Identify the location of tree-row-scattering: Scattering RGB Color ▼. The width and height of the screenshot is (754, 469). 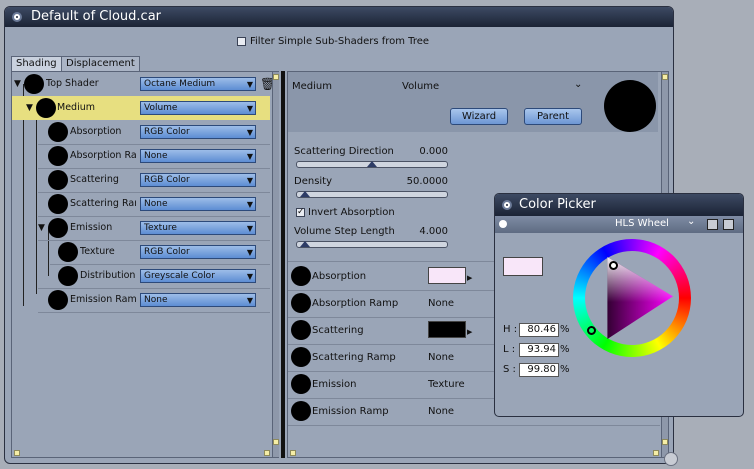
(141, 180).